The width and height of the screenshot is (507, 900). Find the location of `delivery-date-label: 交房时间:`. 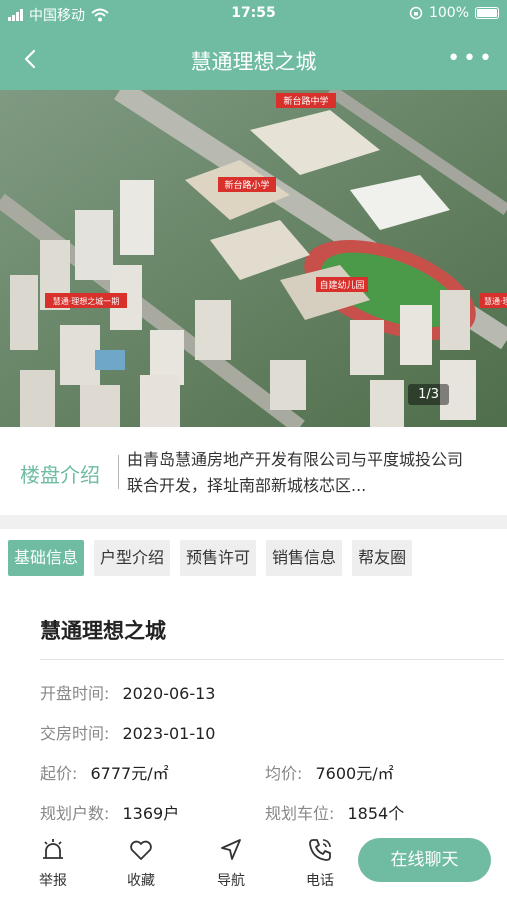

delivery-date-label: 交房时间: is located at coordinates (75, 733).